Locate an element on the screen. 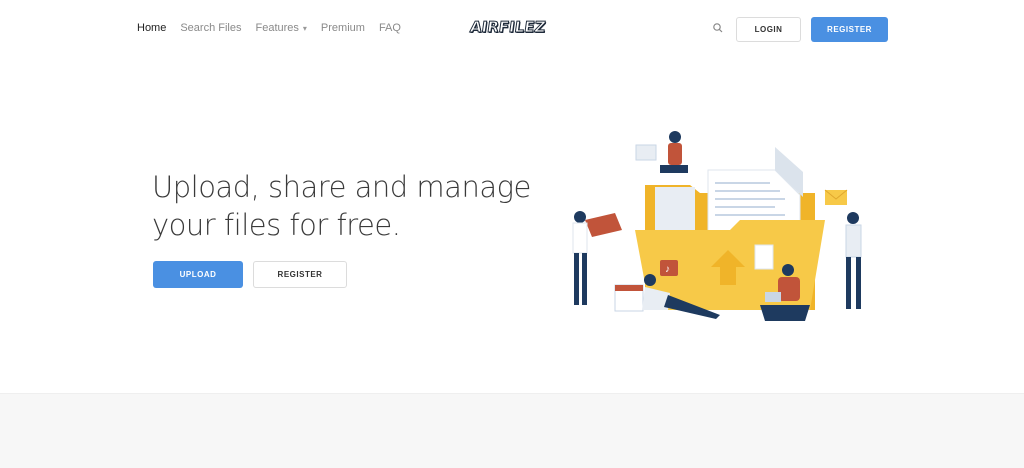  nav-features: Features ▾ is located at coordinates (280, 28).